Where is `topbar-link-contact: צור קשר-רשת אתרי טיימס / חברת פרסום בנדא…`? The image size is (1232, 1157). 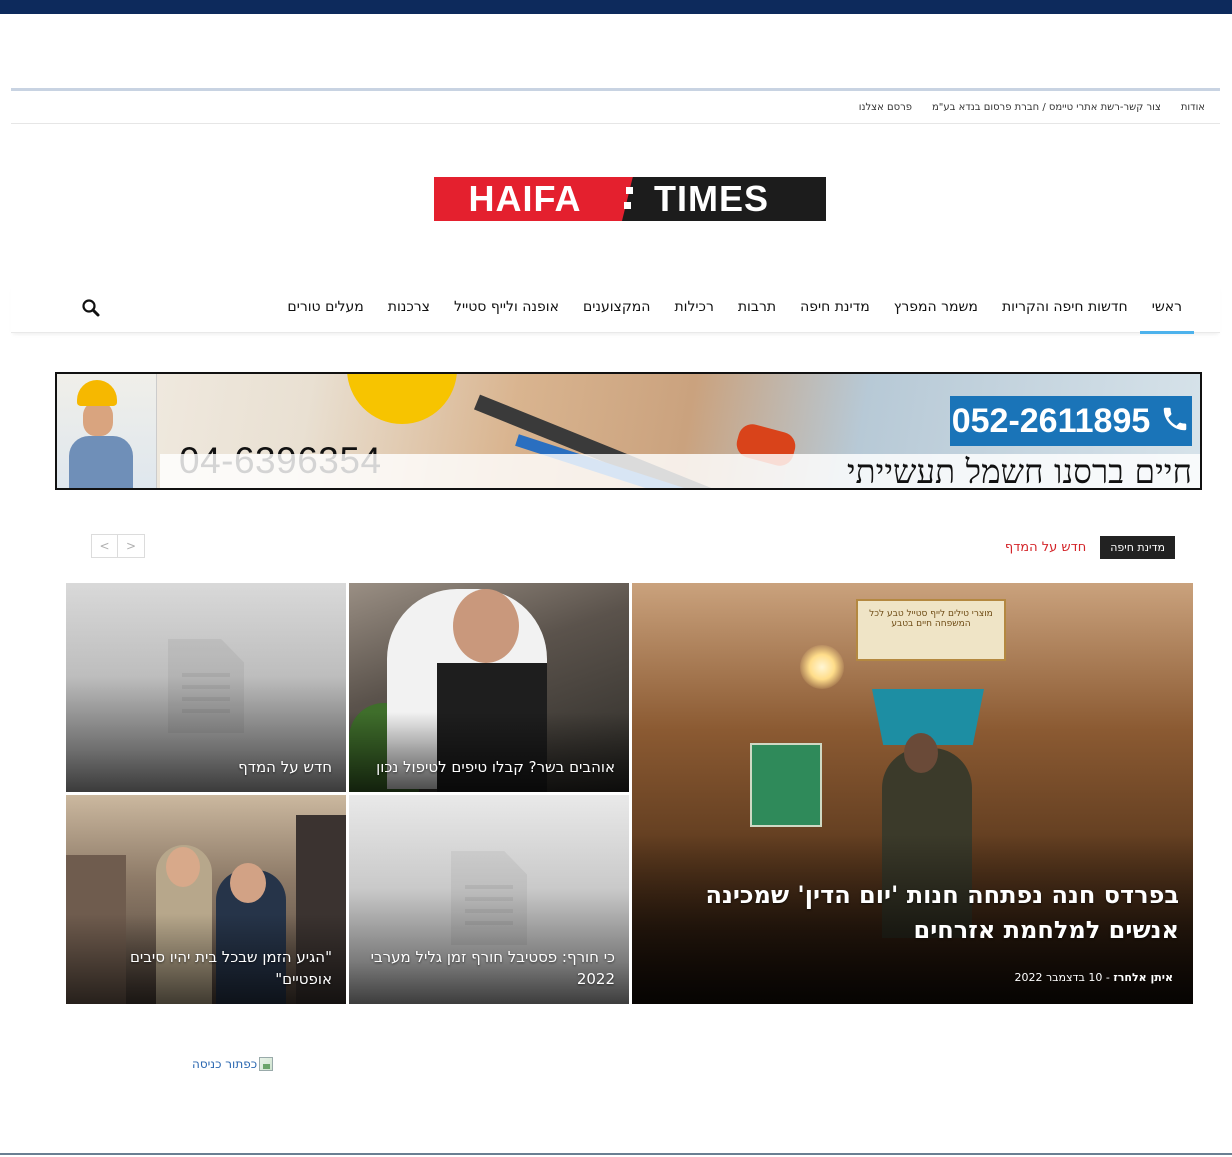
topbar-link-contact: צור קשר-רשת אתרי טיימס / חברת פרסום בנדא… is located at coordinates (1046, 107).